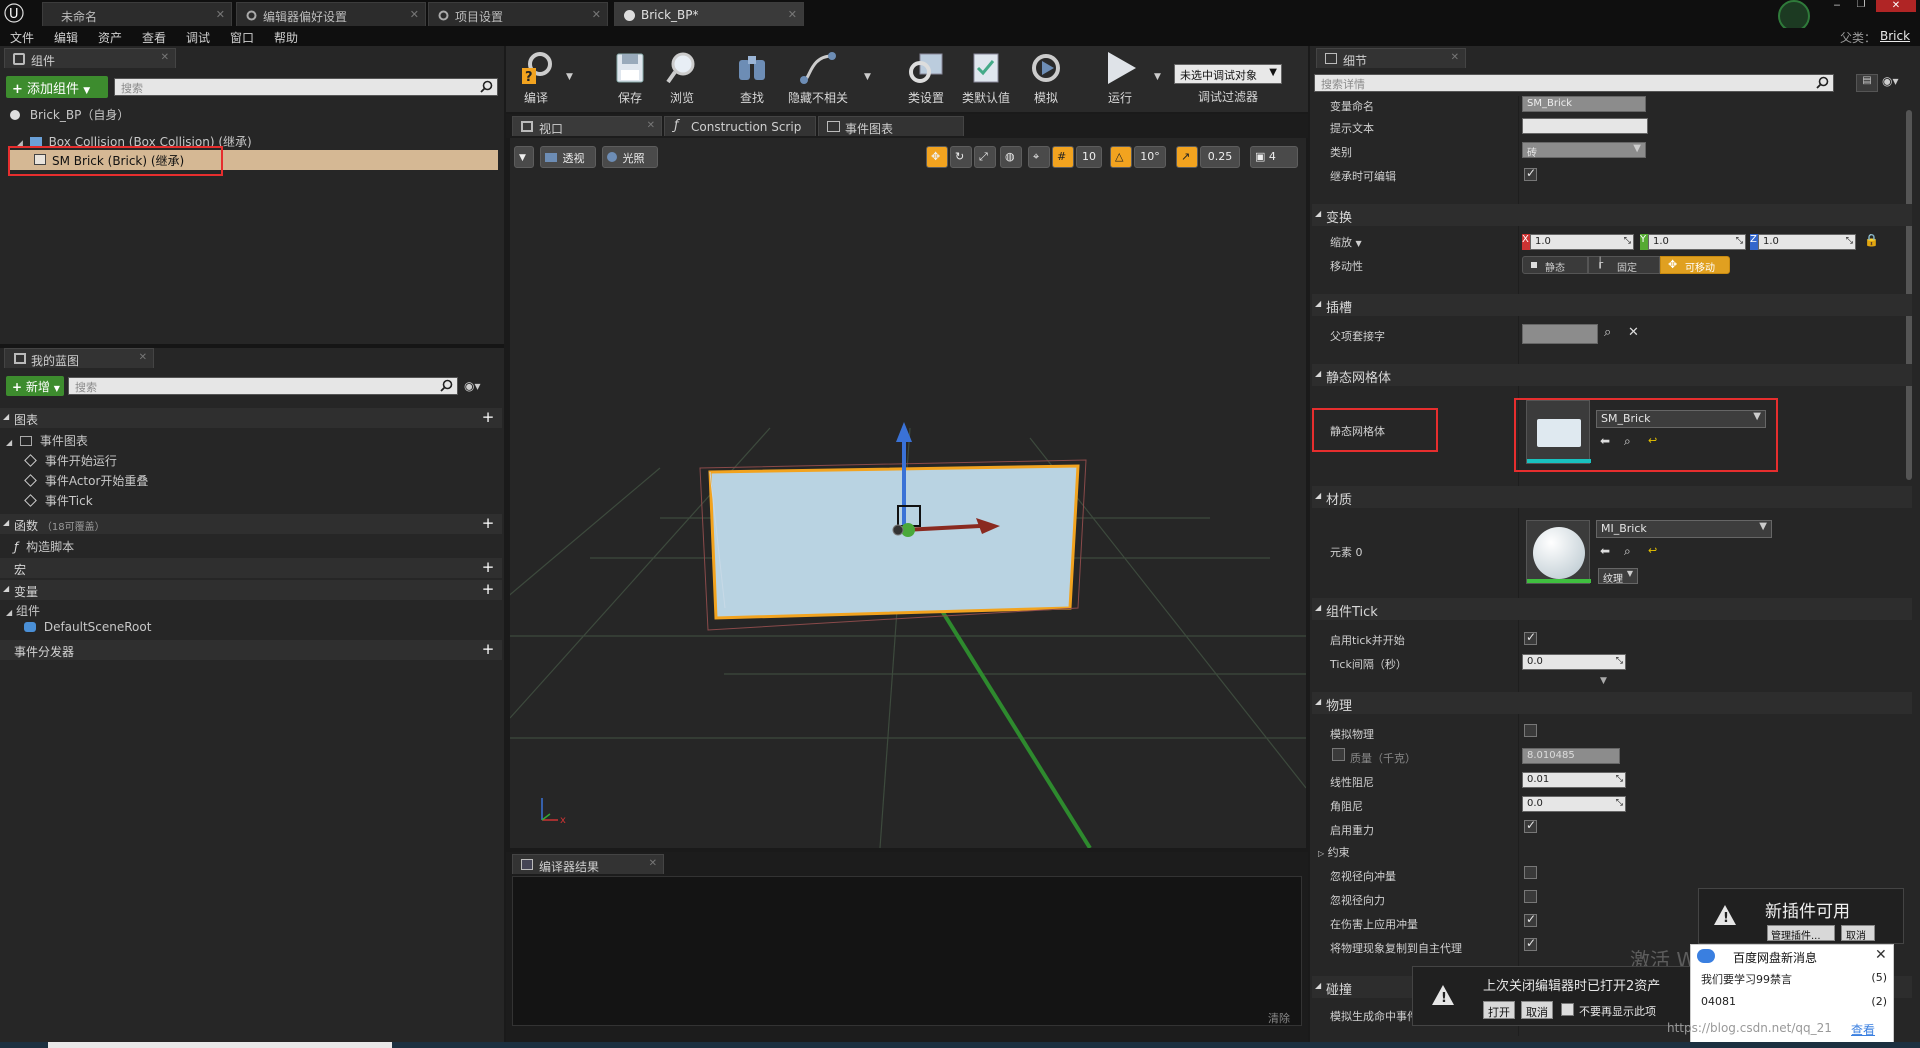  What do you see at coordinates (198, 37) in the screenshot?
I see `menu-debug: 调试` at bounding box center [198, 37].